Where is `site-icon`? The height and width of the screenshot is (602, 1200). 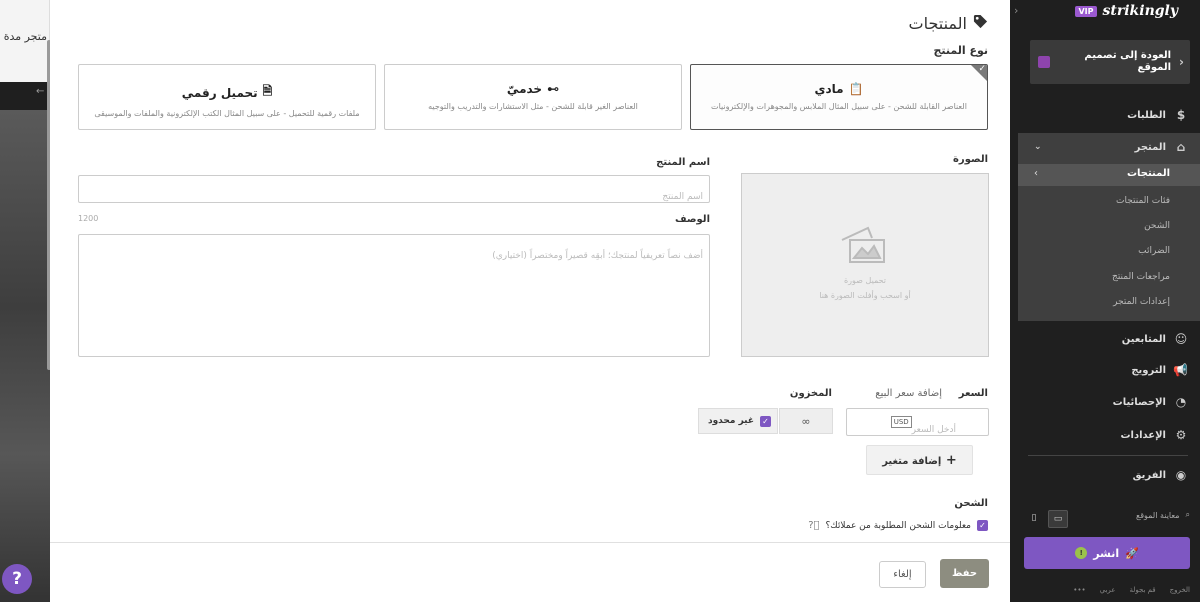
site-icon is located at coordinates (1044, 62).